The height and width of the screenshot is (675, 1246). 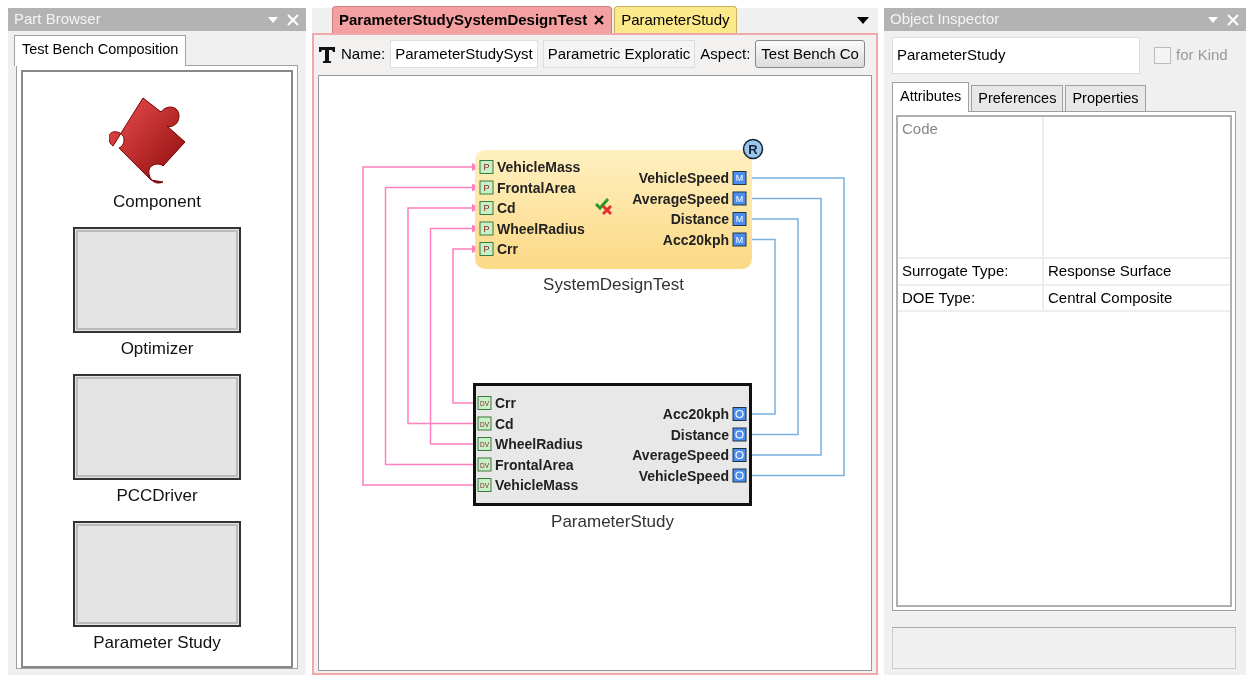 What do you see at coordinates (613, 284) in the screenshot?
I see `block-name: SystemDesignTest` at bounding box center [613, 284].